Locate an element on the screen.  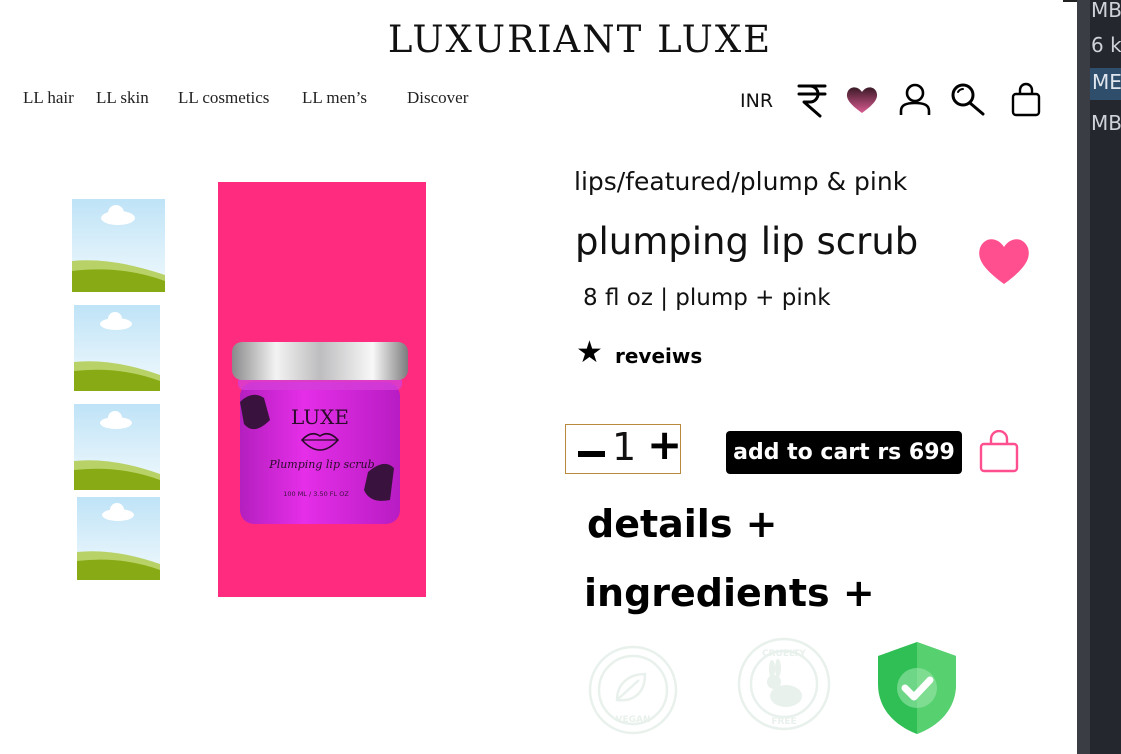
quantity-value: 1 is located at coordinates (624, 447).